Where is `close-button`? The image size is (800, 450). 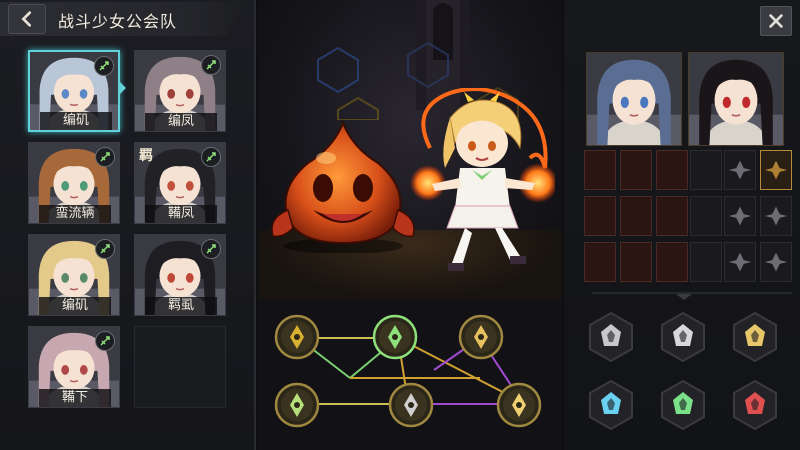 close-button is located at coordinates (776, 21).